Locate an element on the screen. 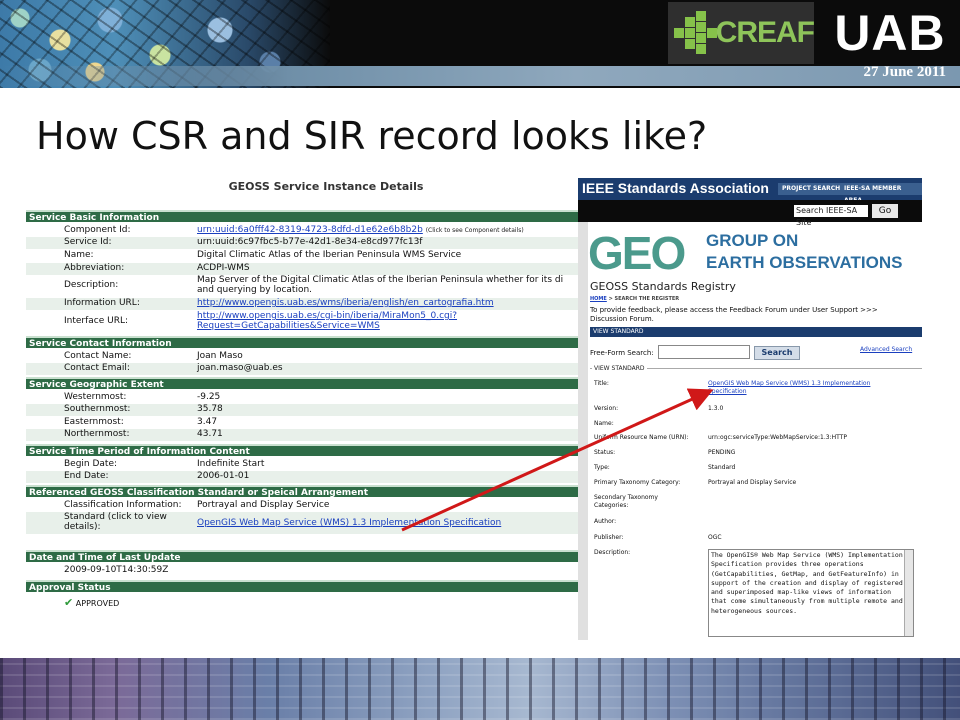 The width and height of the screenshot is (960, 720). annotation-arrow is located at coordinates (557, 460).